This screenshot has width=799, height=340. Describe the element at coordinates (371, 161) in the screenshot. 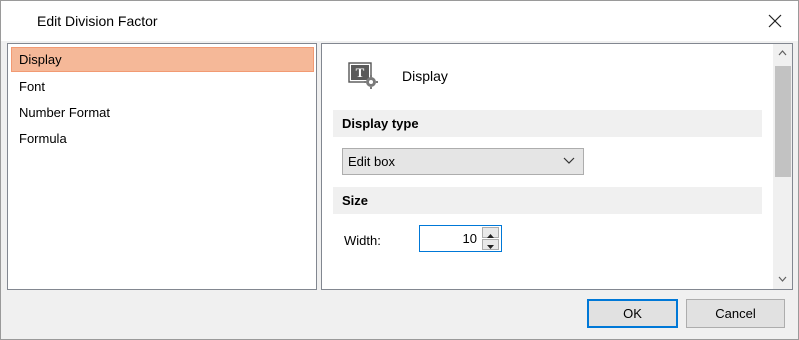

I see `display-type-value: Edit box` at that location.